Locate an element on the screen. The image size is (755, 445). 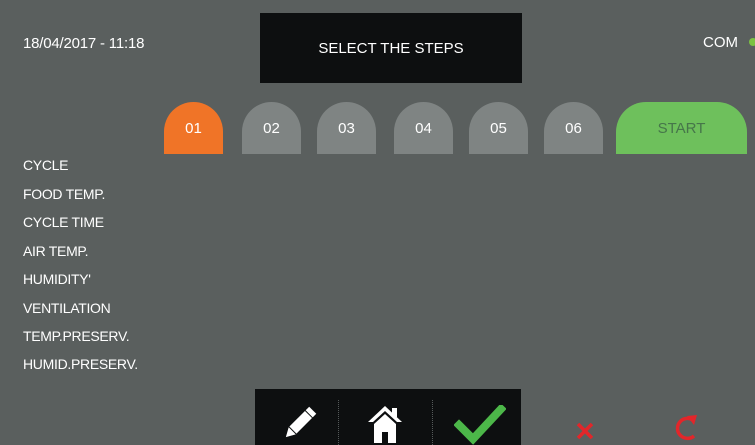
start-button-label: START is located at coordinates (681, 128).